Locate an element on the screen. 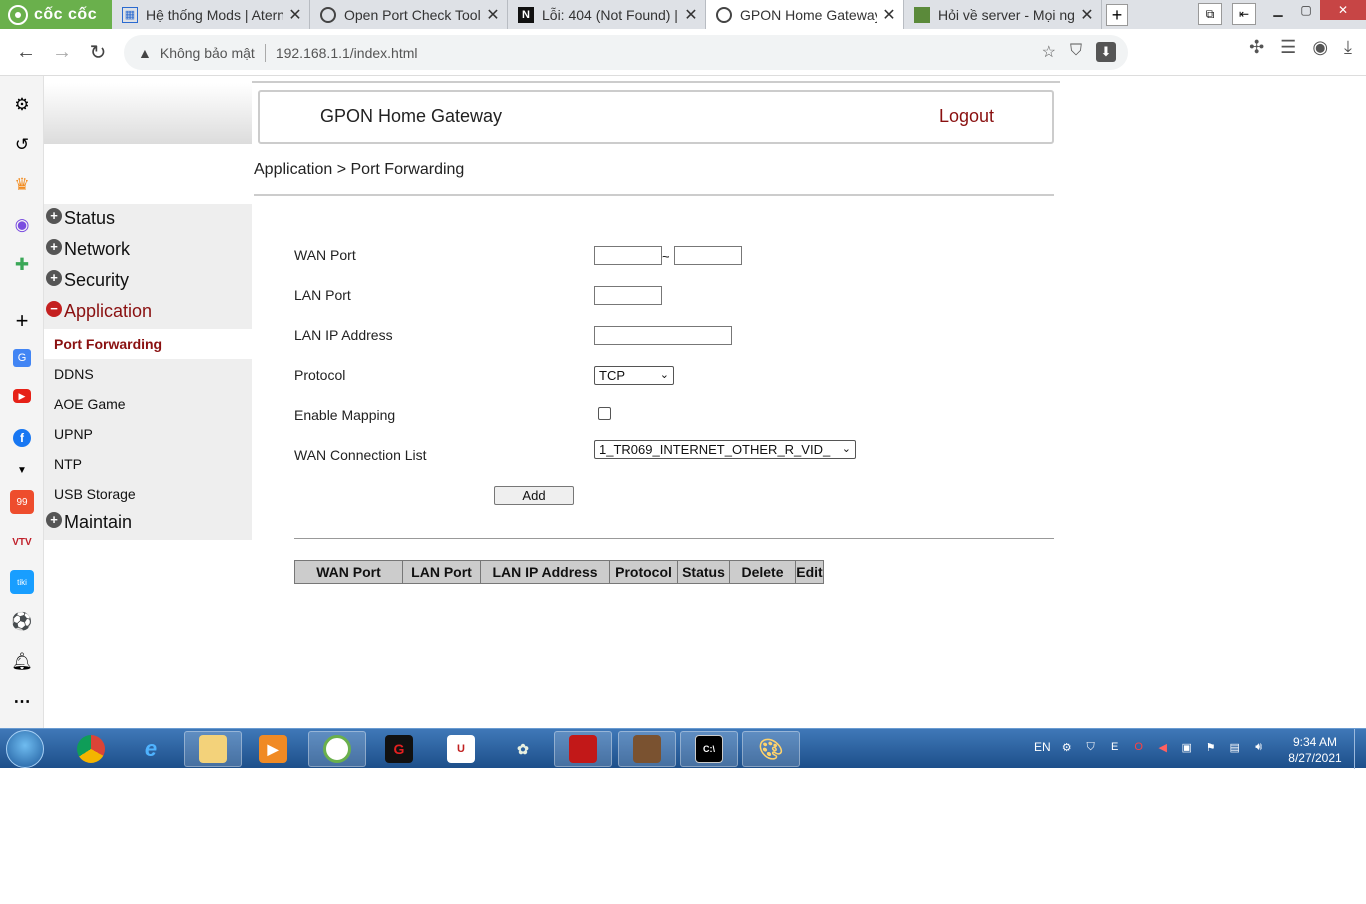 This screenshot has height=904, width=1366. vtv-go-icon: VTV is located at coordinates (22, 542).